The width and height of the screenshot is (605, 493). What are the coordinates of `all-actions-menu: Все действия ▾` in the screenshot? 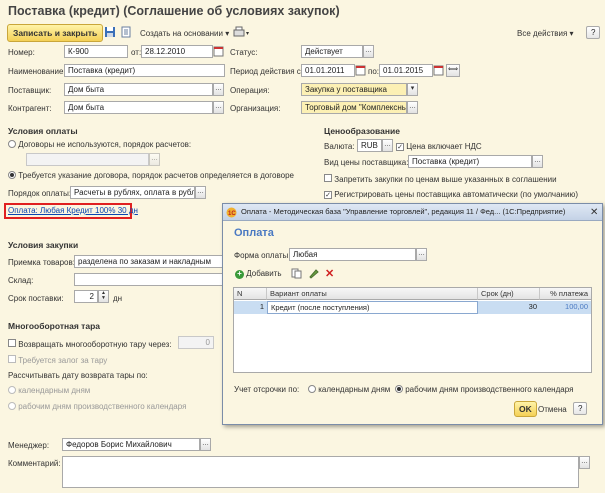 It's located at (545, 33).